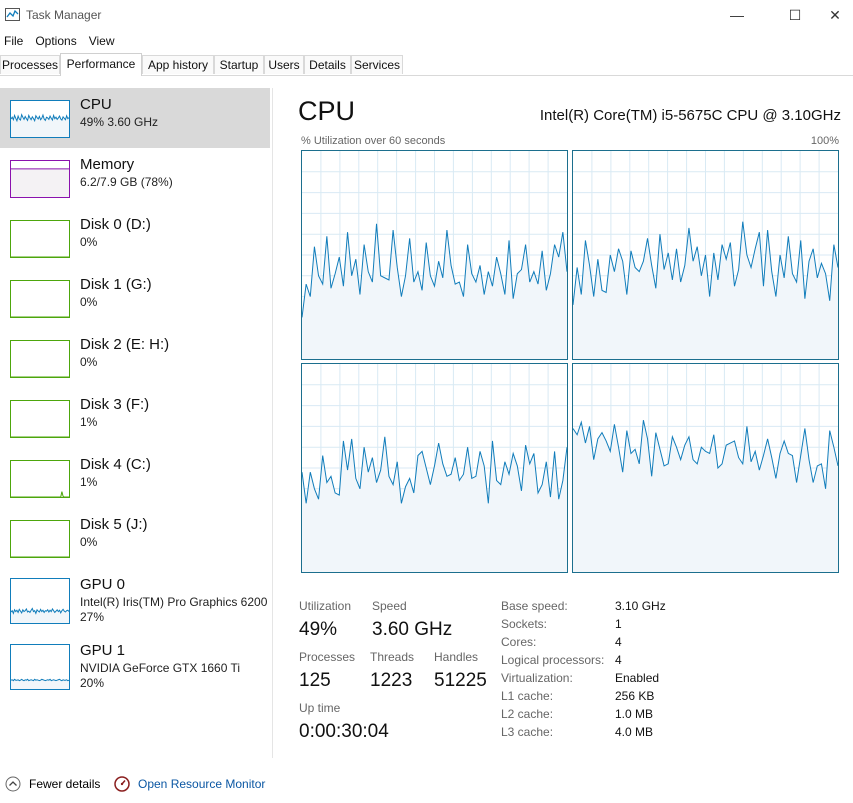 The height and width of the screenshot is (803, 853). Describe the element at coordinates (373, 141) in the screenshot. I see `graph-caption: % Utilization over 60 seconds` at that location.